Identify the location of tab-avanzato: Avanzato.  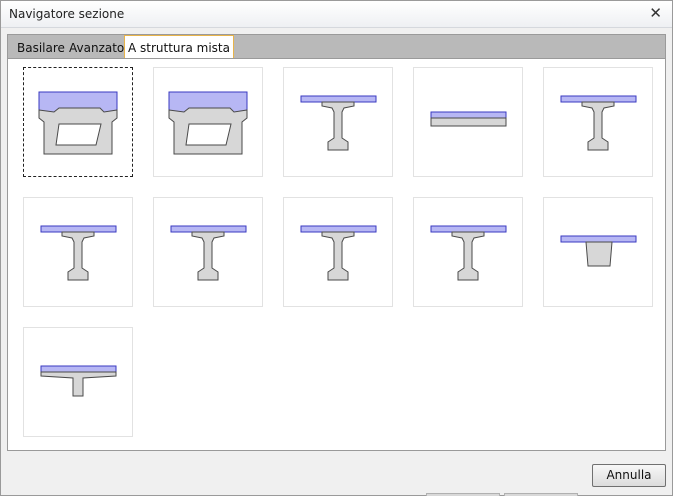
(96, 48).